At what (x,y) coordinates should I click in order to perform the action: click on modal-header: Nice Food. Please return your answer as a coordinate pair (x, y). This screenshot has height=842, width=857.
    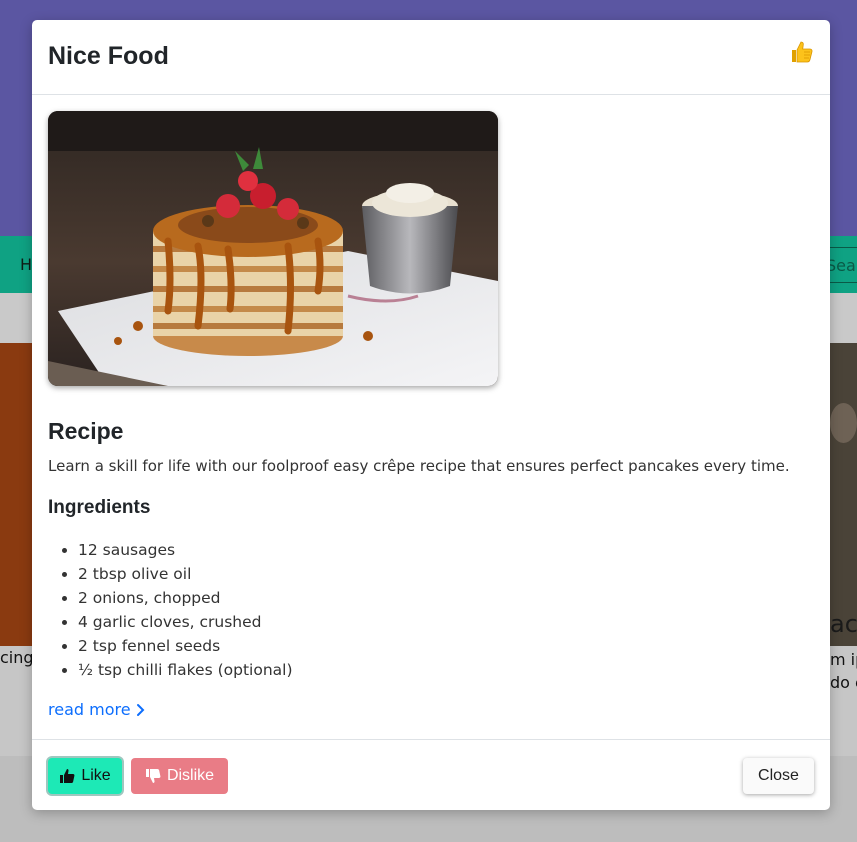
    Looking at the image, I should click on (431, 57).